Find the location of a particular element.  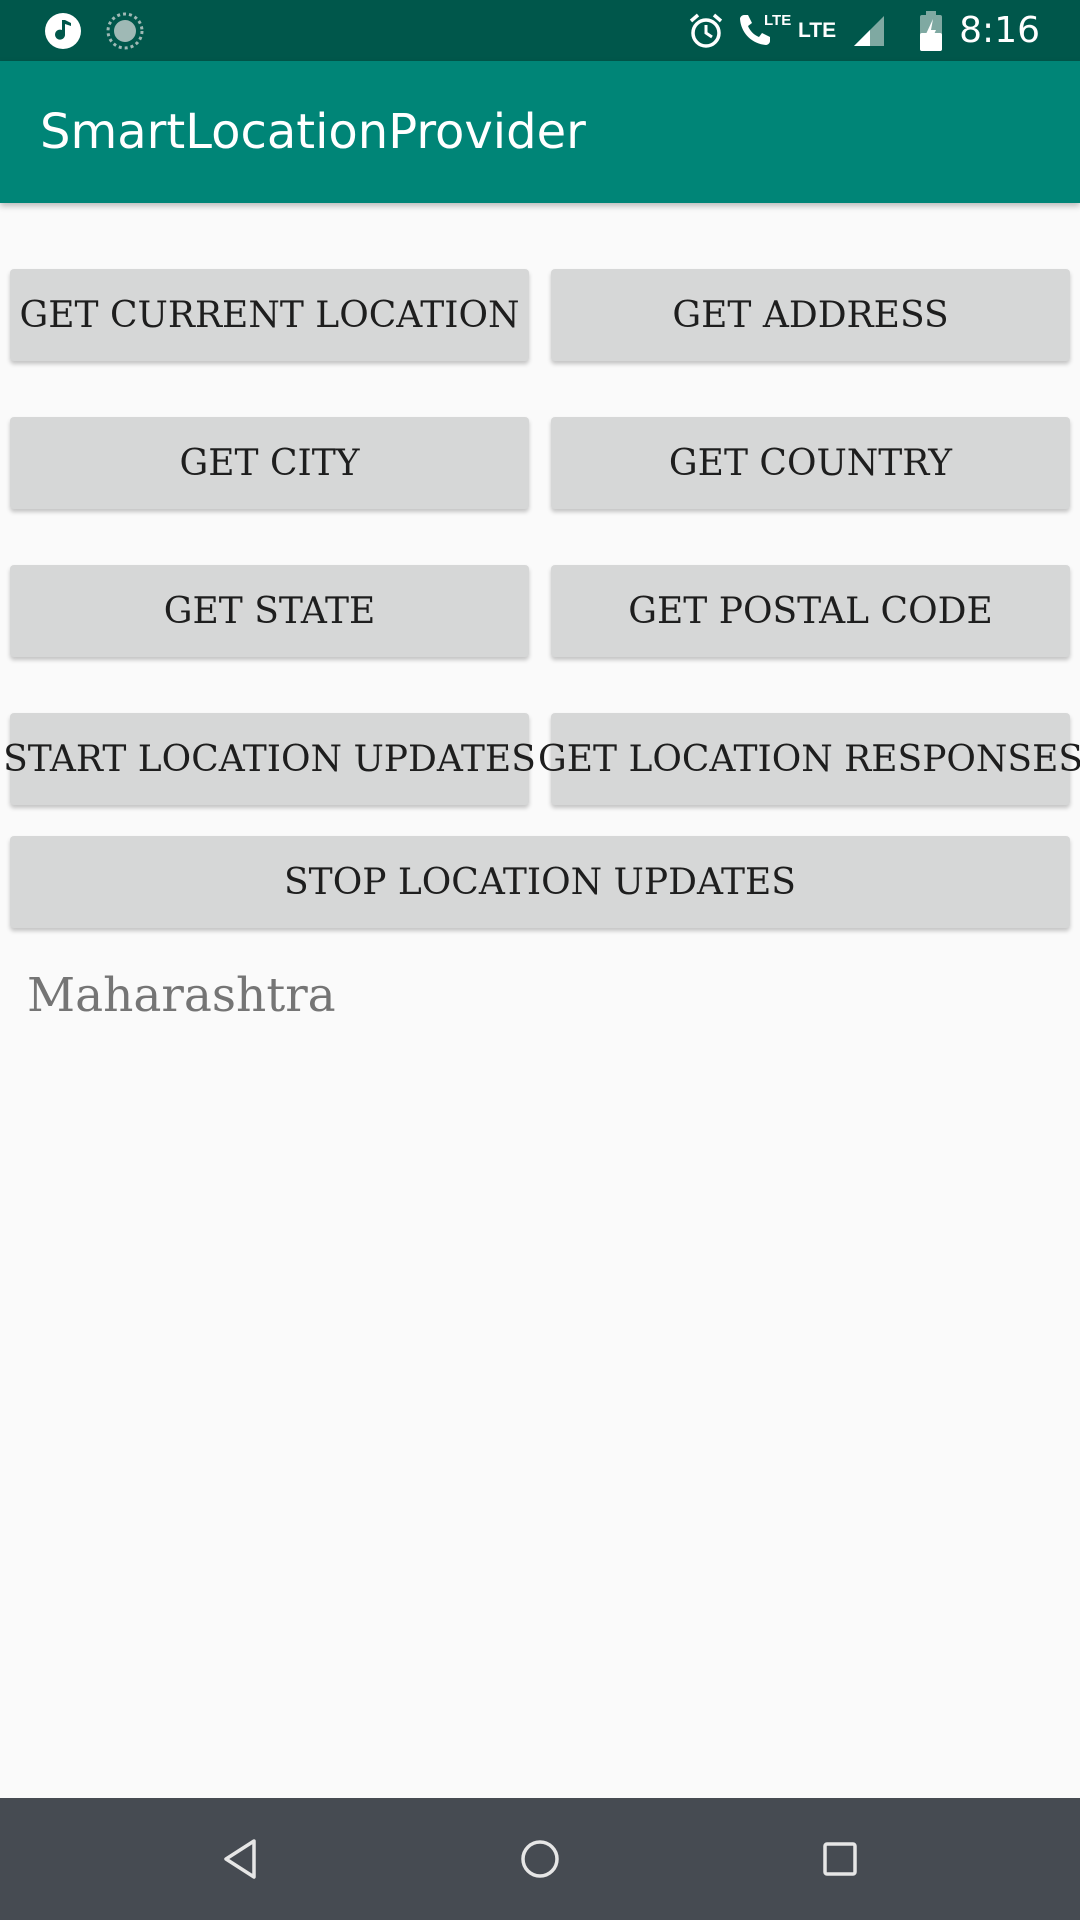

get-address-button: GET ADDRESS is located at coordinates (810, 315).